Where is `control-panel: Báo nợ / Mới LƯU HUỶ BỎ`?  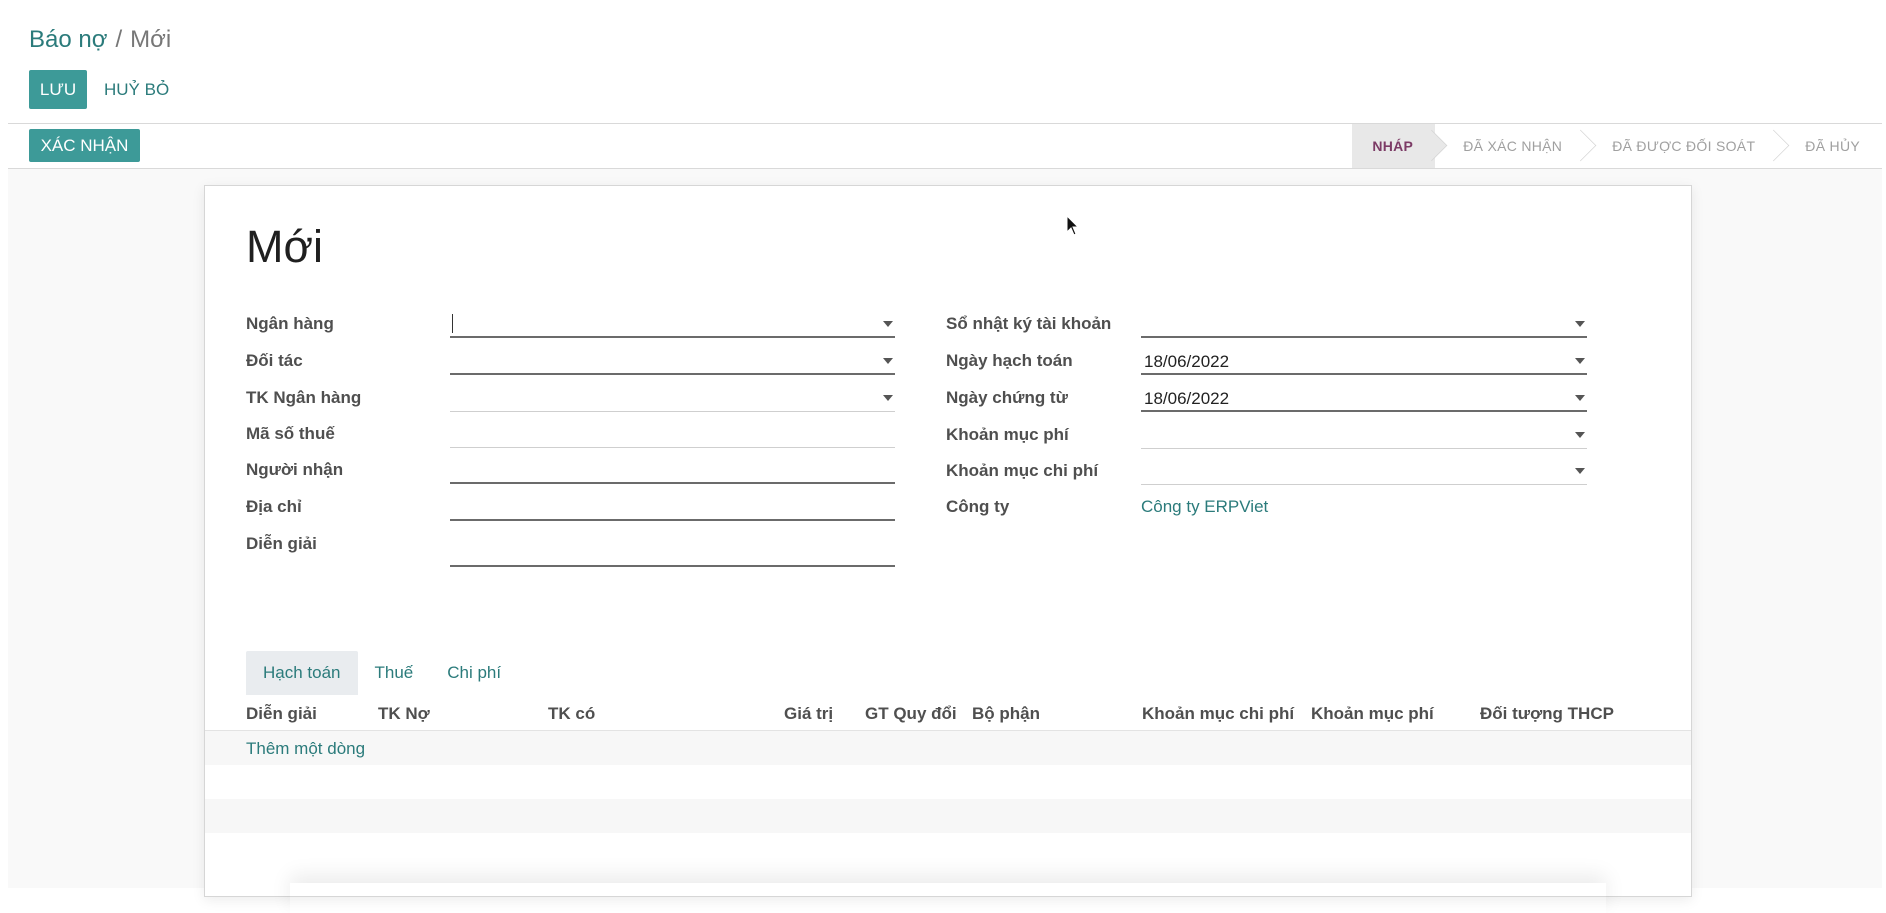
control-panel: Báo nợ / Mới LƯU HUỶ BỎ is located at coordinates (945, 62).